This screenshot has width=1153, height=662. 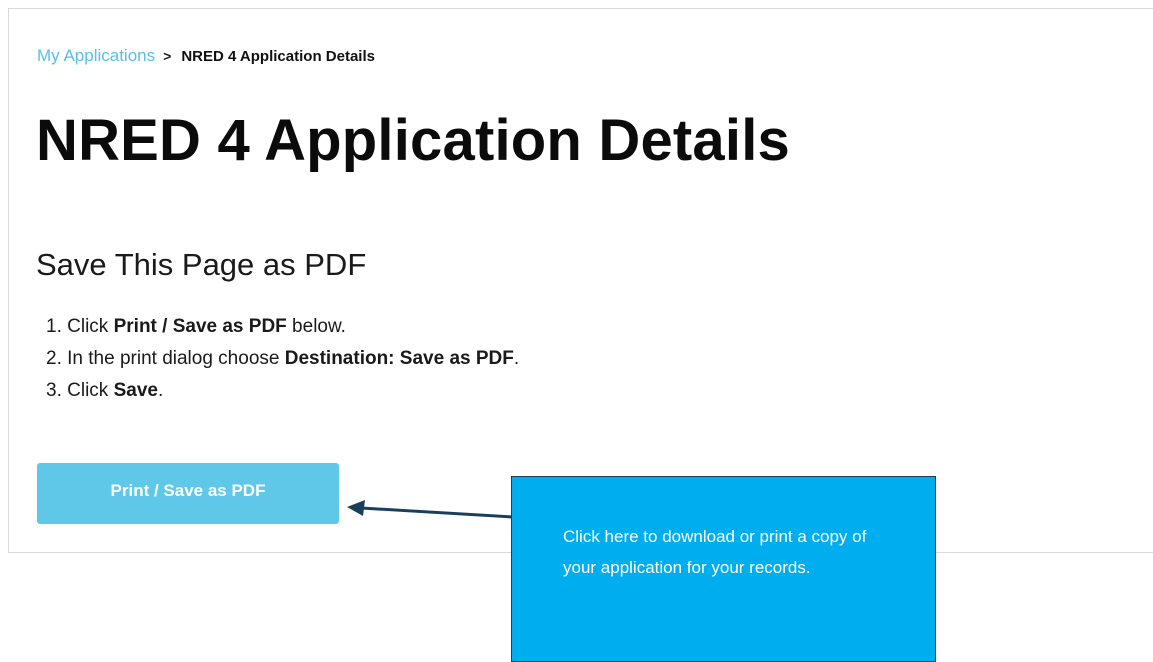 What do you see at coordinates (54, 390) in the screenshot?
I see `step-number: 3.` at bounding box center [54, 390].